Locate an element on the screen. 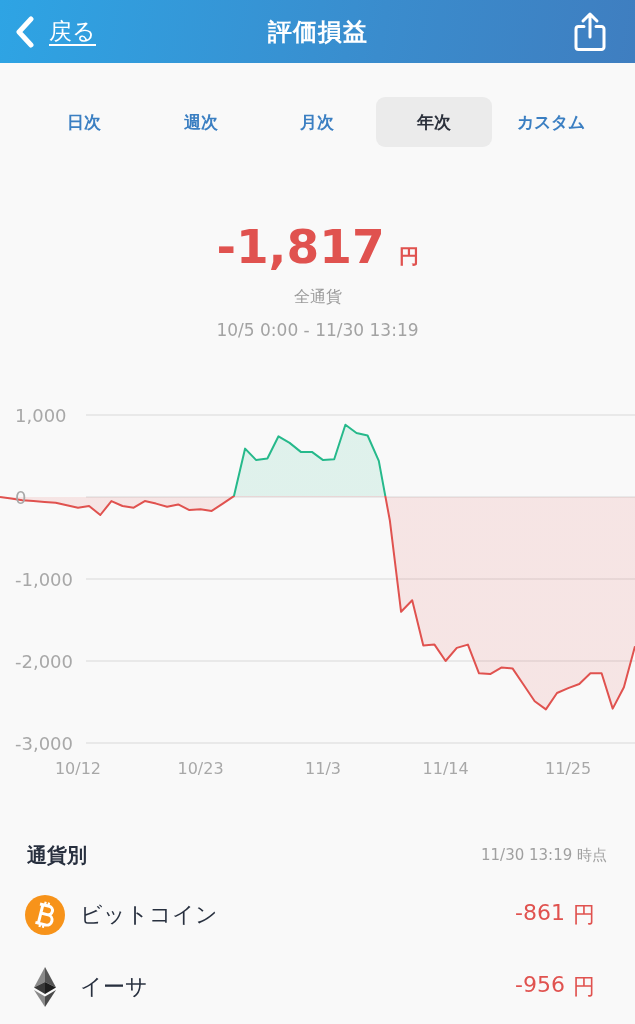  x-axis-label: 11/25 is located at coordinates (568, 768).